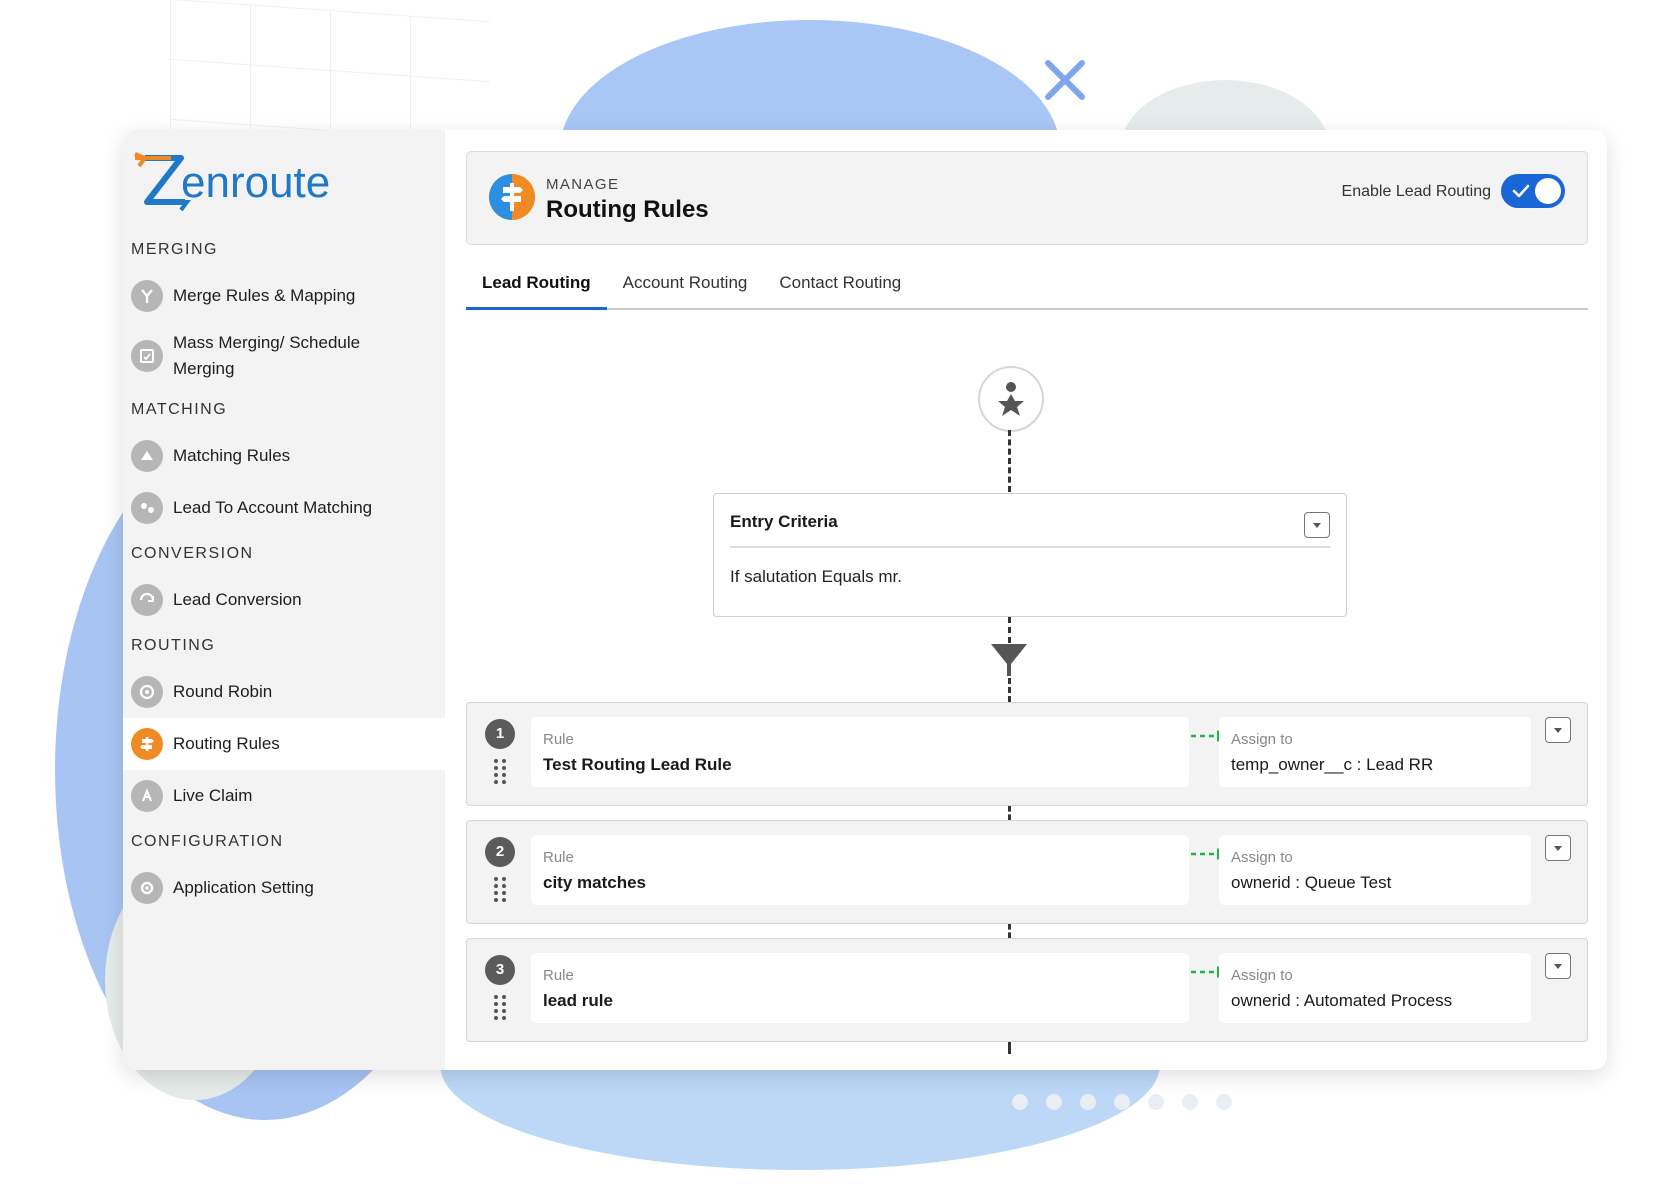 Image resolution: width=1680 pixels, height=1200 pixels. Describe the element at coordinates (147, 692) in the screenshot. I see `round-robin-icon` at that location.